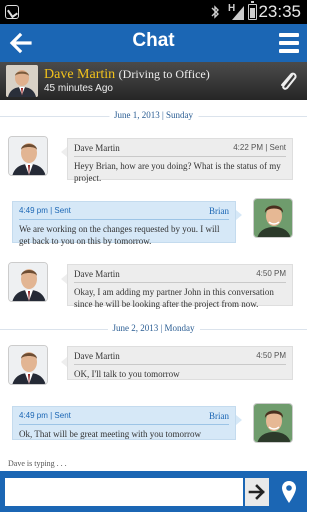 The image size is (320, 512). What do you see at coordinates (153, 12) in the screenshot?
I see `status-bar: H 23:35` at bounding box center [153, 12].